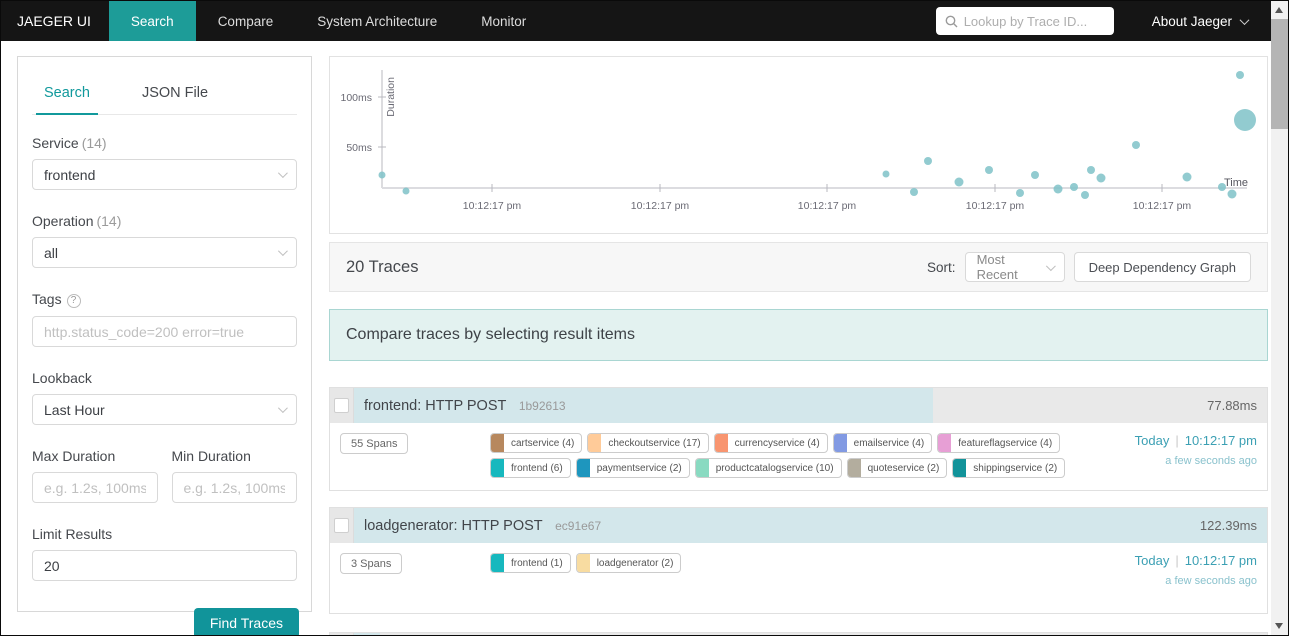 Image resolution: width=1289 pixels, height=636 pixels. I want to click on min-duration-input, so click(234, 487).